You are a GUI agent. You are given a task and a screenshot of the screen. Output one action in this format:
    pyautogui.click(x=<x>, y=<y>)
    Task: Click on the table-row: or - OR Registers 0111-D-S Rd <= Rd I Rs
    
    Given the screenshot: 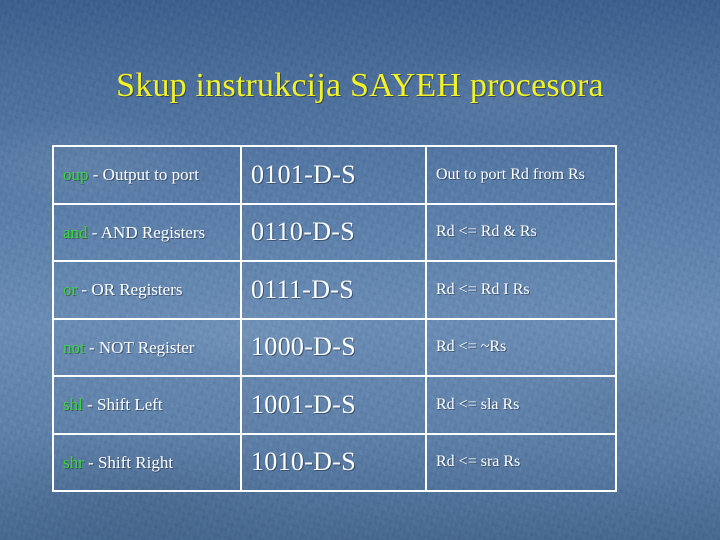 What is the action you would take?
    pyautogui.click(x=334, y=290)
    